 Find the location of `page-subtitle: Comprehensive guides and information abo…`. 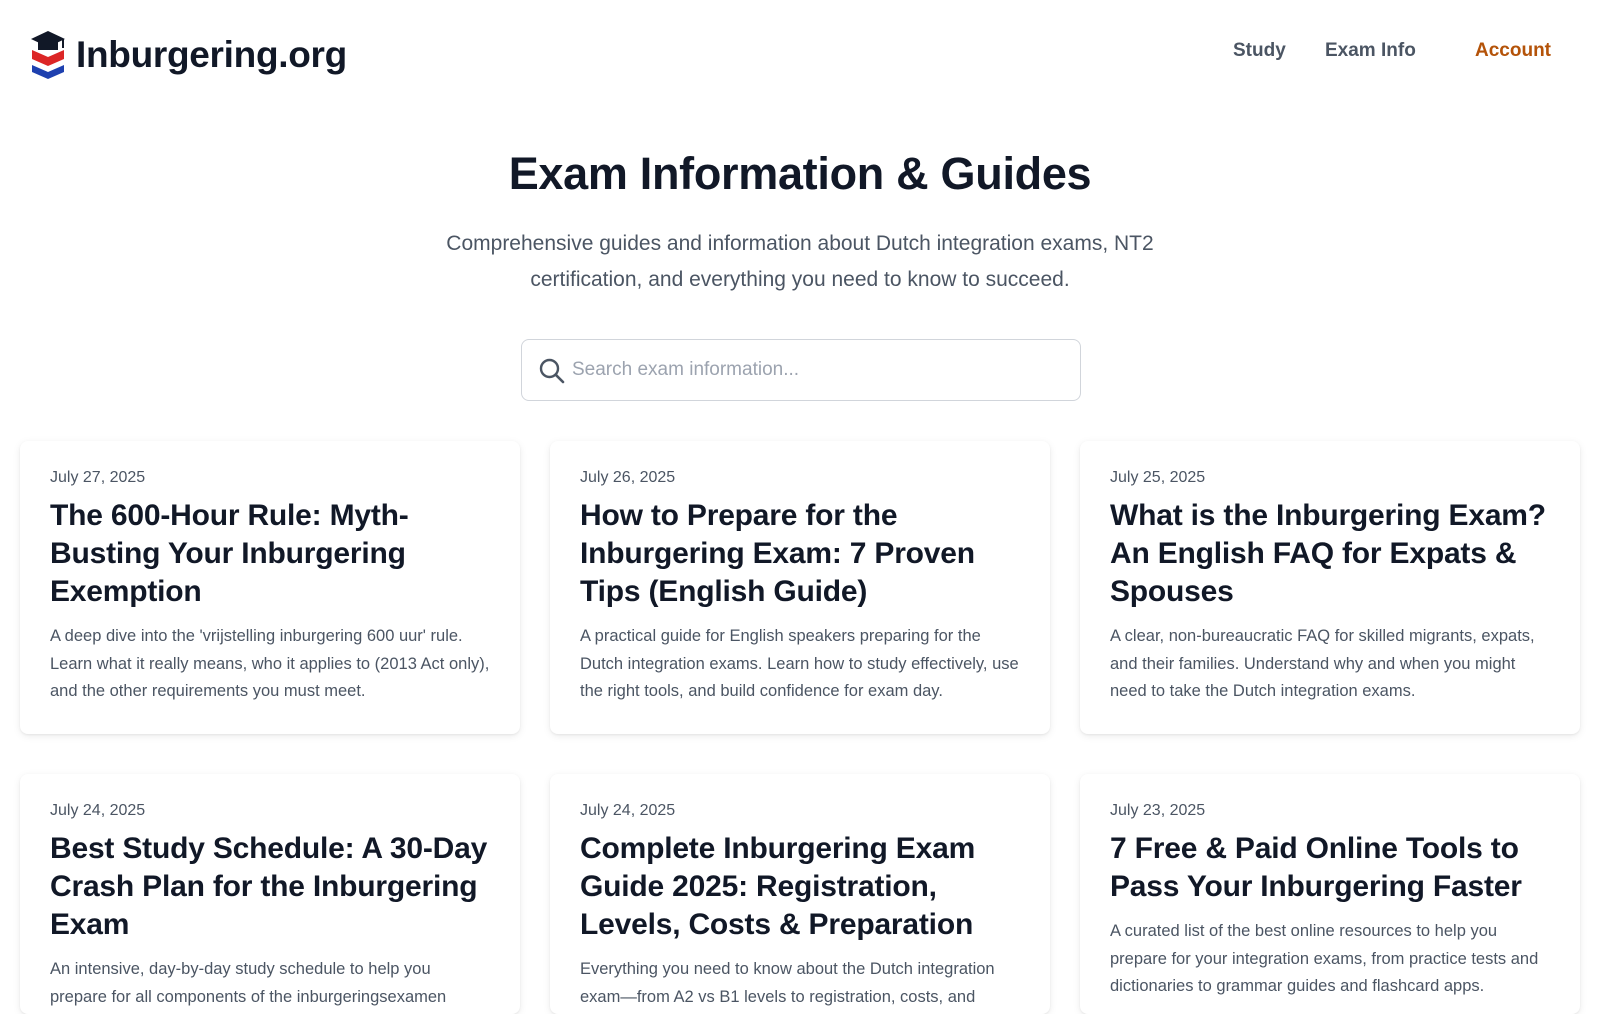

page-subtitle: Comprehensive guides and information abo… is located at coordinates (800, 262).